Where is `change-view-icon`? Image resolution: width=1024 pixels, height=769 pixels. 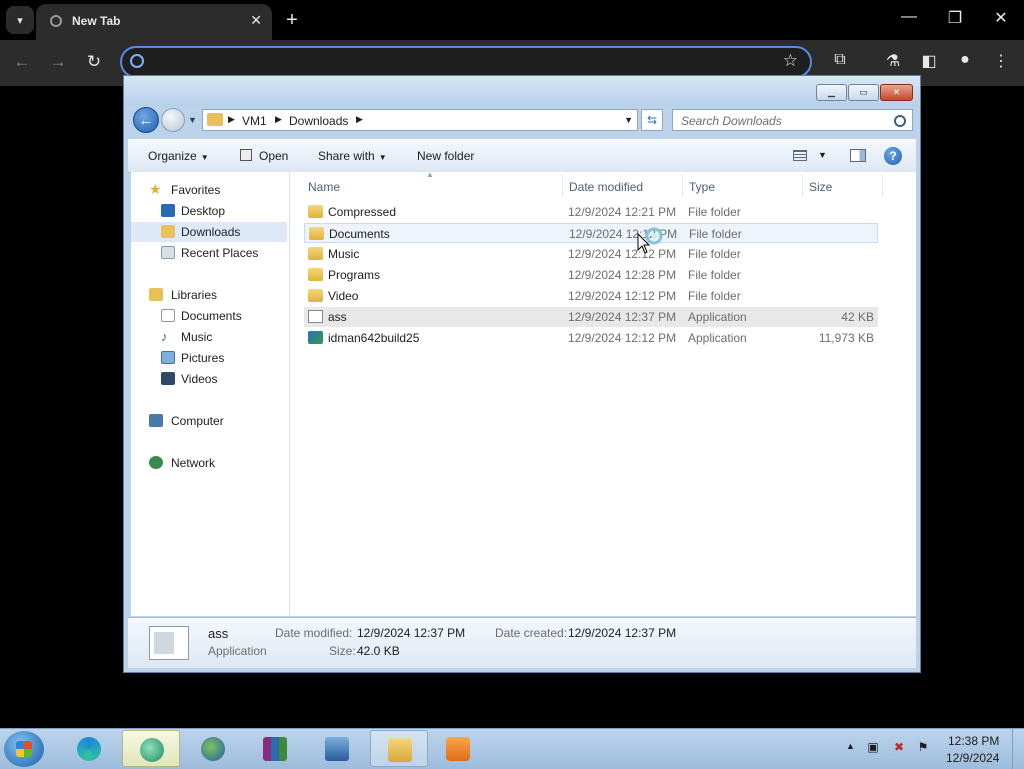 change-view-icon is located at coordinates (800, 155).